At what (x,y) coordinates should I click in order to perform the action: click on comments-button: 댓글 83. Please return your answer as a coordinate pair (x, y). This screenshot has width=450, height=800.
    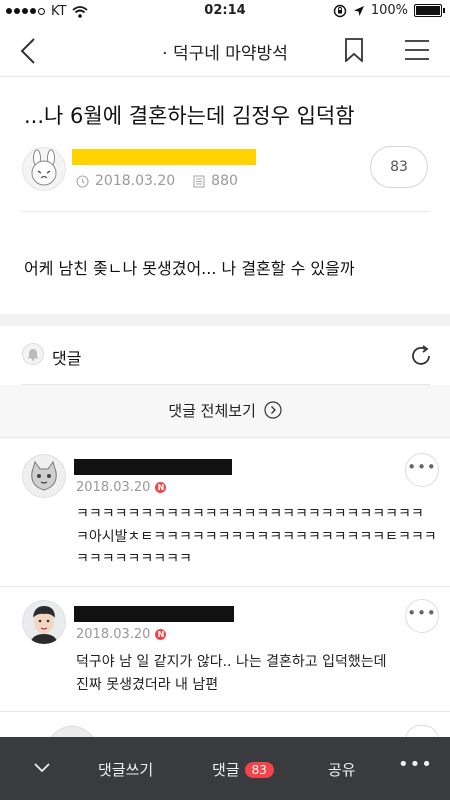
    Looking at the image, I should click on (243, 769).